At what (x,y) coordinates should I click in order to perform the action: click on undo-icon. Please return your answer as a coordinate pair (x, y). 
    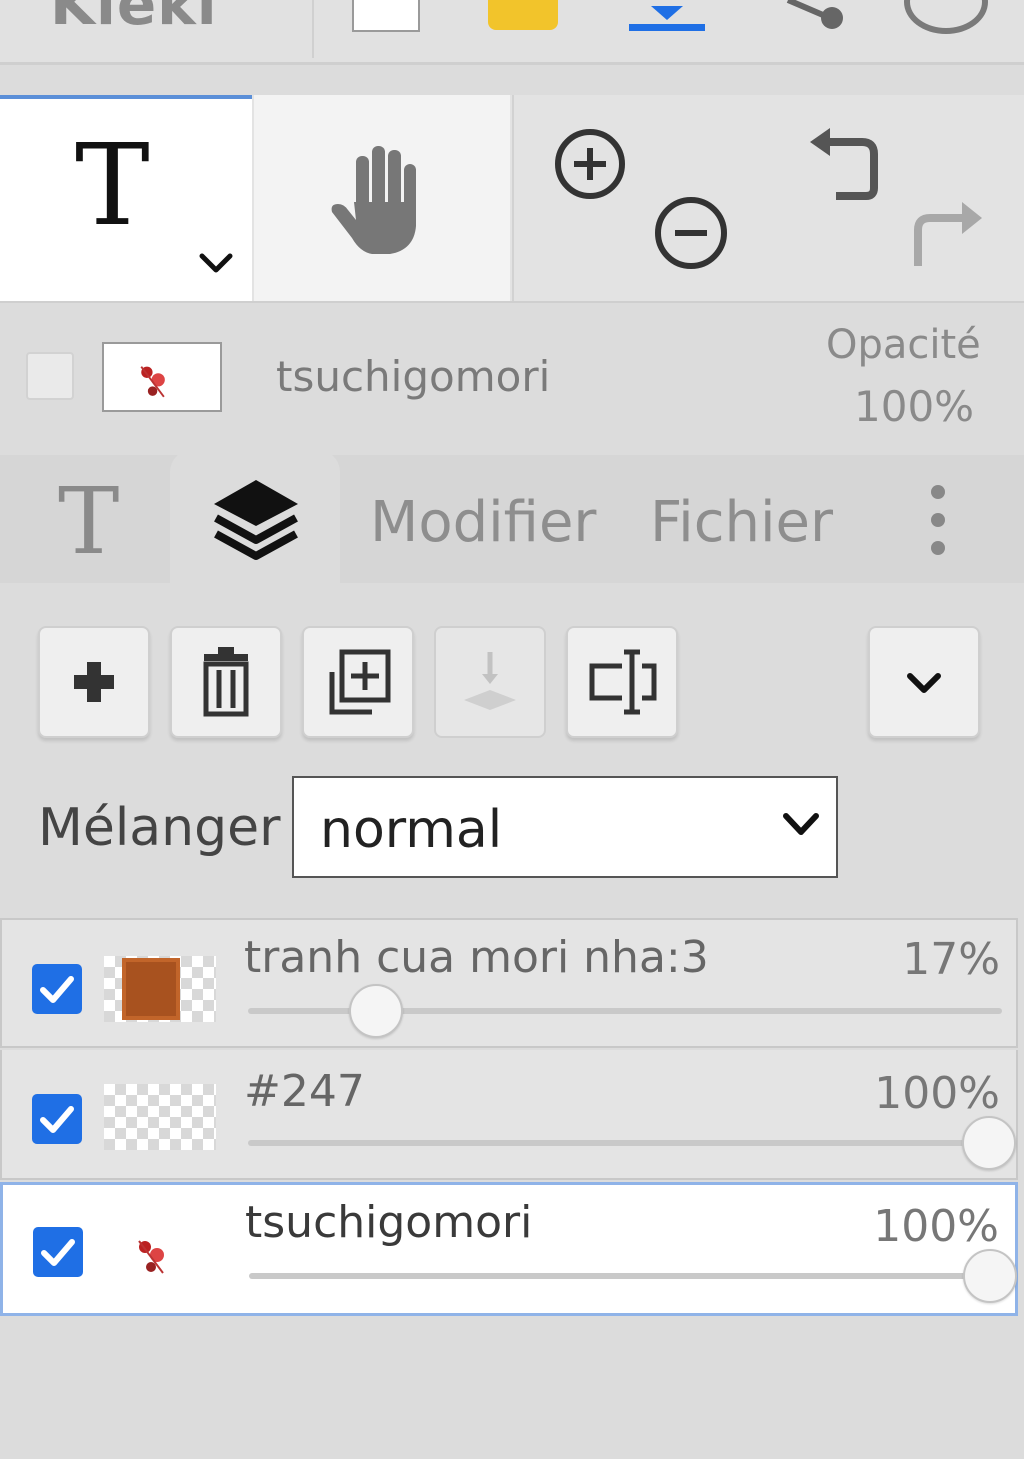
    Looking at the image, I should click on (846, 166).